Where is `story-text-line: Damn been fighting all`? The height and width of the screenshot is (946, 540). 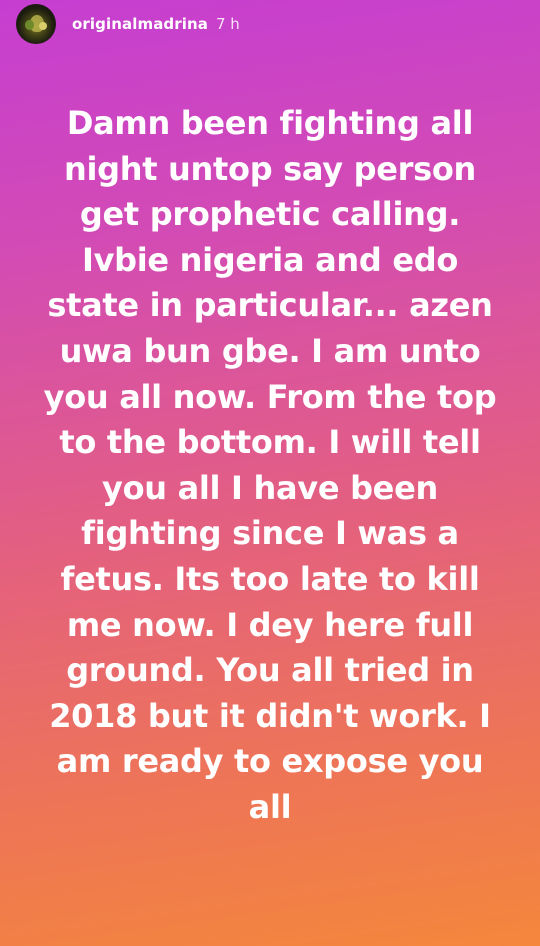
story-text-line: Damn been fighting all is located at coordinates (270, 123).